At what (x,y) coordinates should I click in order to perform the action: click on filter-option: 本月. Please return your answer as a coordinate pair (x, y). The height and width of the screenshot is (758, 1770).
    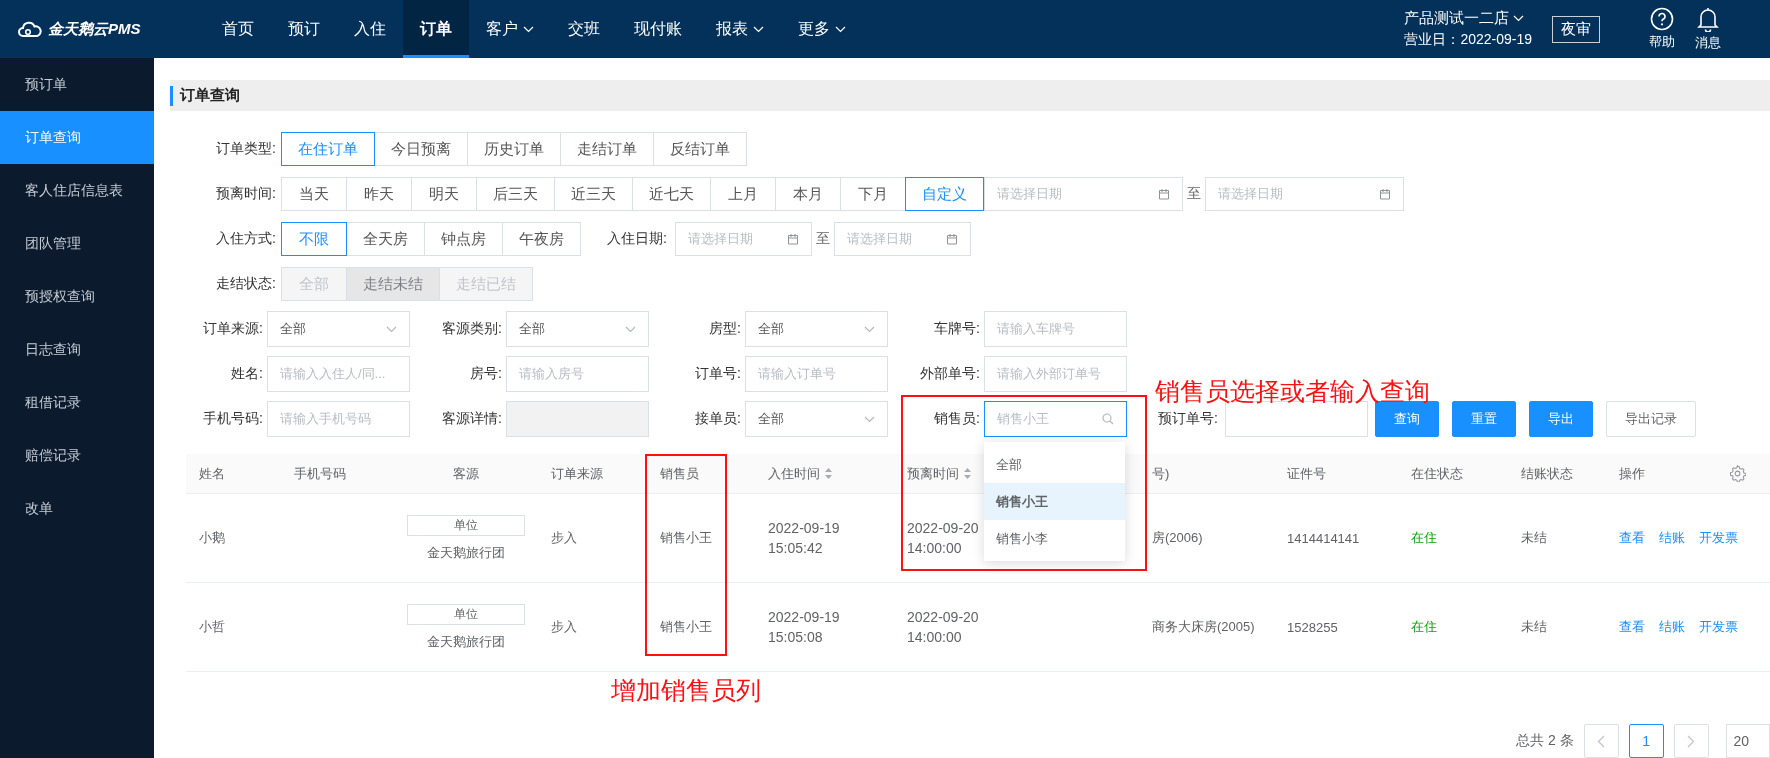
    Looking at the image, I should click on (808, 194).